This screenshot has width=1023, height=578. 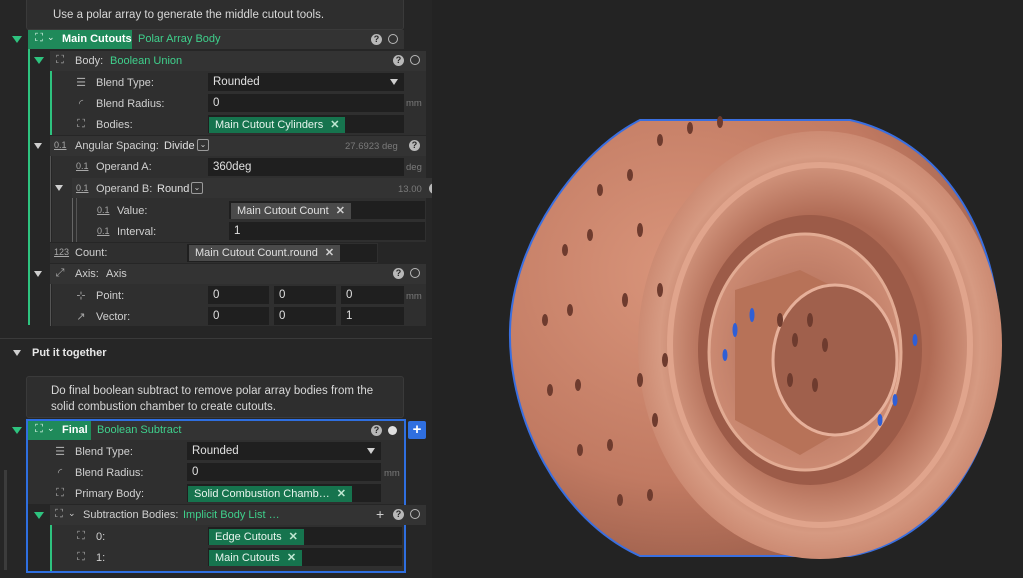 I want to click on angular-spacing-spine, so click(x=50, y=199).